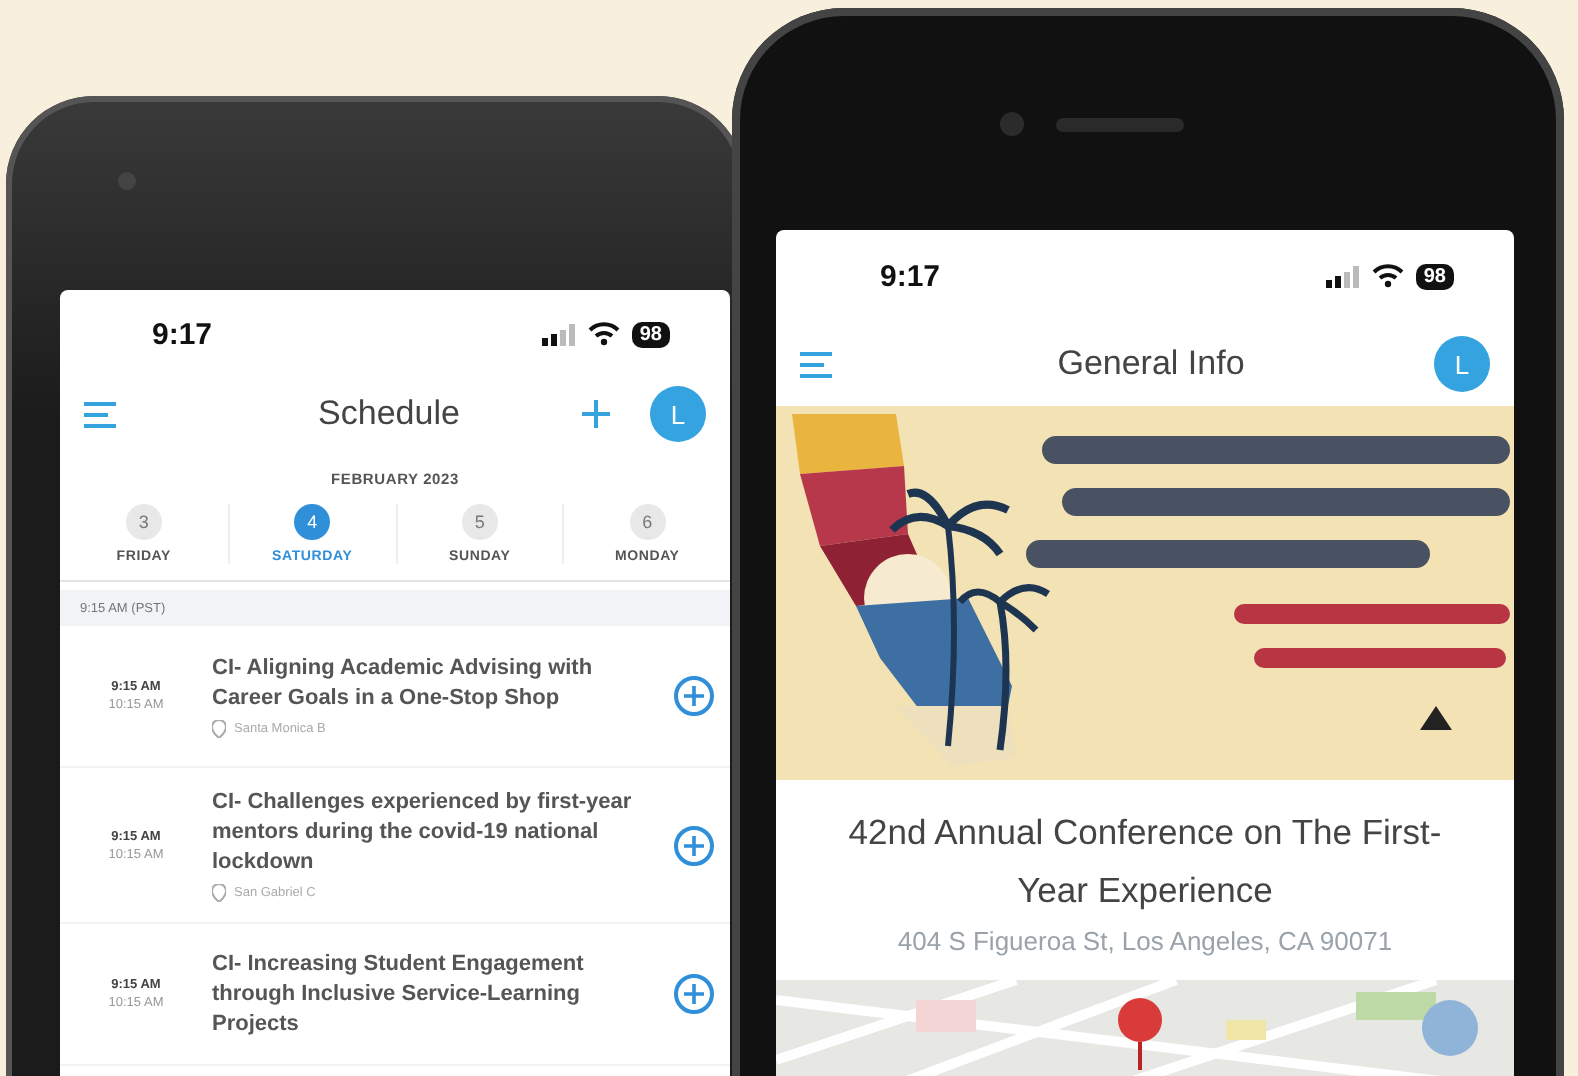  Describe the element at coordinates (1012, 124) in the screenshot. I see `camera-lens` at that location.